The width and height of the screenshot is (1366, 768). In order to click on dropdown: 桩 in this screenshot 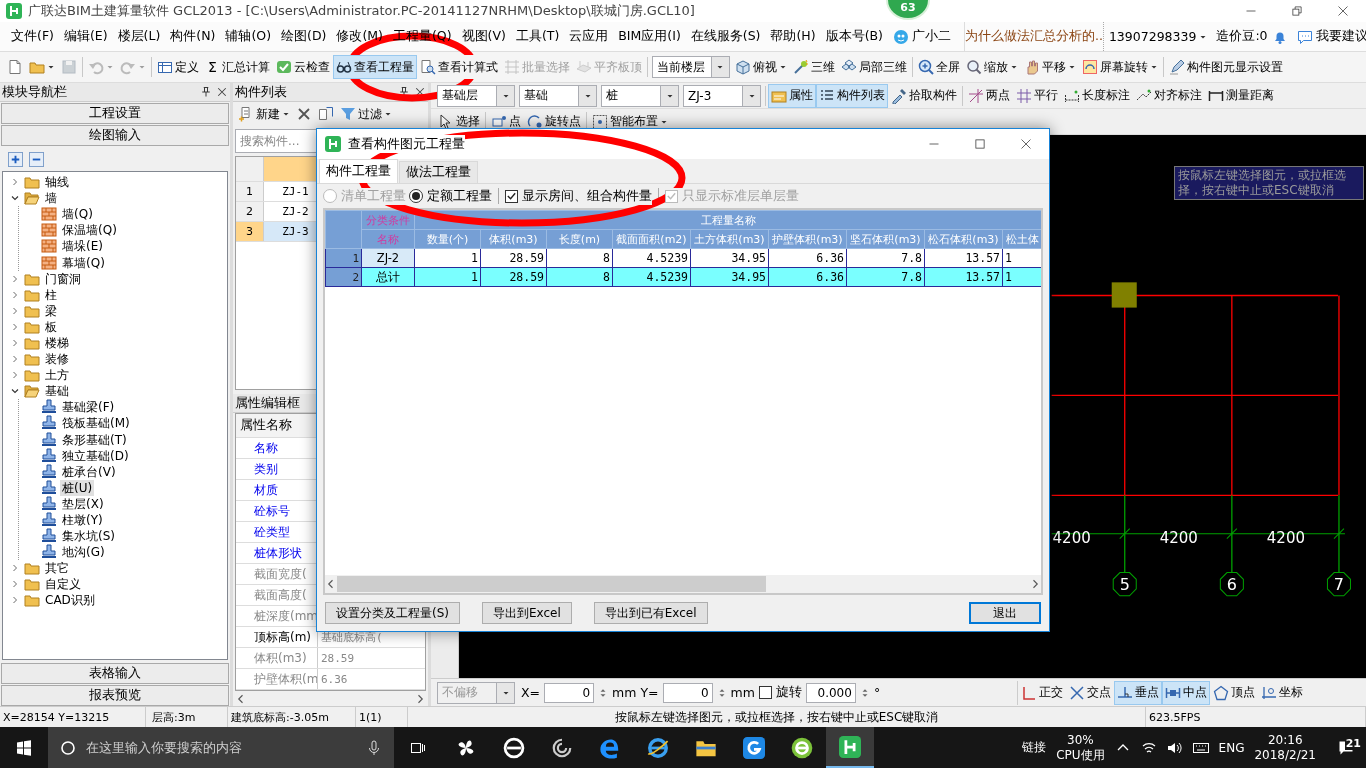, I will do `click(640, 95)`.